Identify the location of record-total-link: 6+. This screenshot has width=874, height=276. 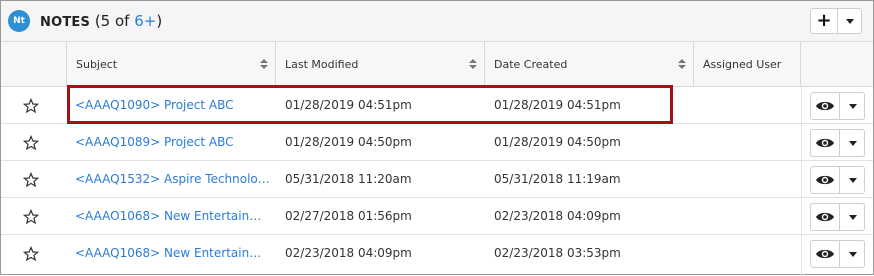
(145, 21).